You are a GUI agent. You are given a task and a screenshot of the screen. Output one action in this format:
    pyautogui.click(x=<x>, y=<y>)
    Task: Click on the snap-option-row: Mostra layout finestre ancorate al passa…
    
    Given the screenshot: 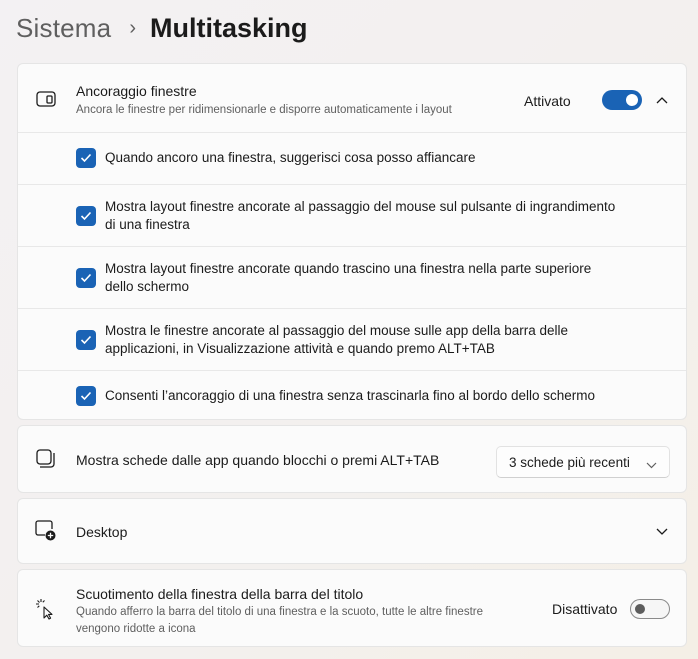 What is the action you would take?
    pyautogui.click(x=352, y=215)
    